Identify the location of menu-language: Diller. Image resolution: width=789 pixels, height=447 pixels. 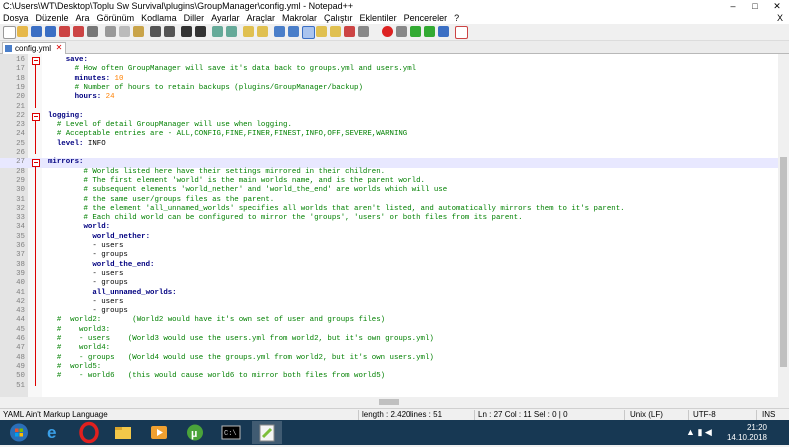
(195, 18).